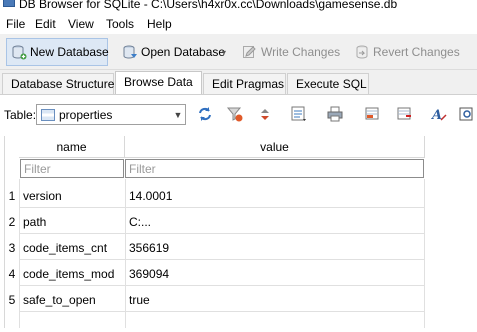 Image resolution: width=477 pixels, height=332 pixels. Describe the element at coordinates (72, 147) in the screenshot. I see `column-header-name: name` at that location.